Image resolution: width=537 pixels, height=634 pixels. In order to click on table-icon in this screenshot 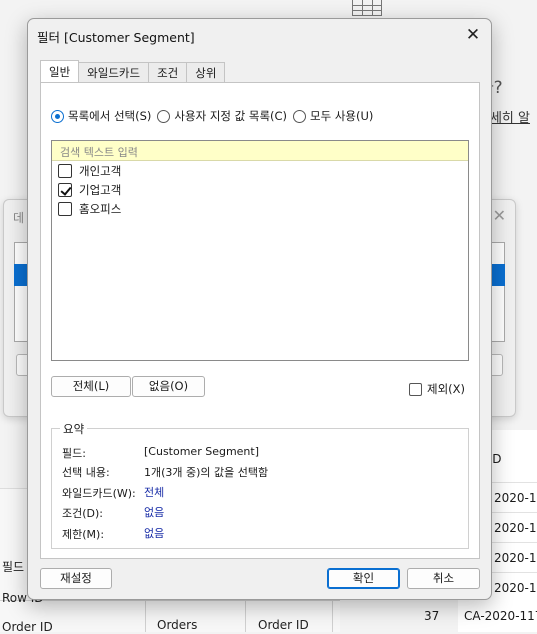, I will do `click(367, 8)`.